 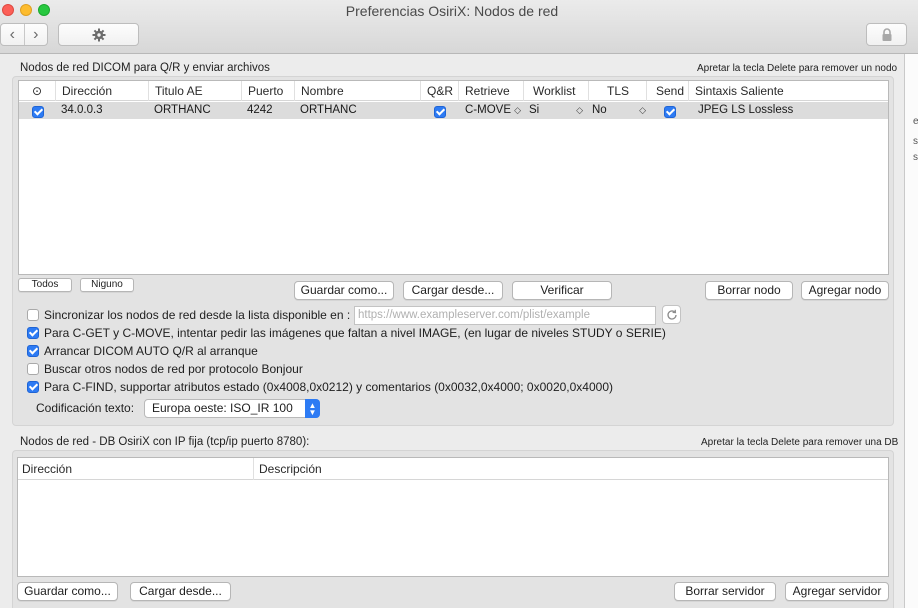 I want to click on back-button: ‹, so click(x=12, y=34).